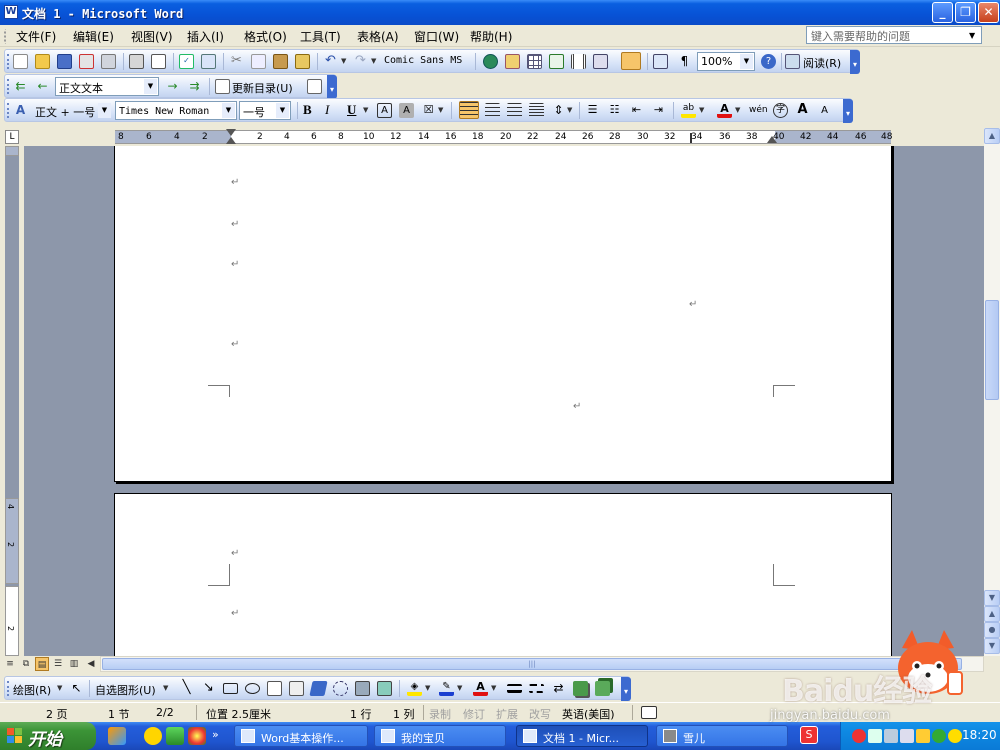 The image size is (1000, 750). What do you see at coordinates (158, 61) in the screenshot?
I see `print-preview-icon` at bounding box center [158, 61].